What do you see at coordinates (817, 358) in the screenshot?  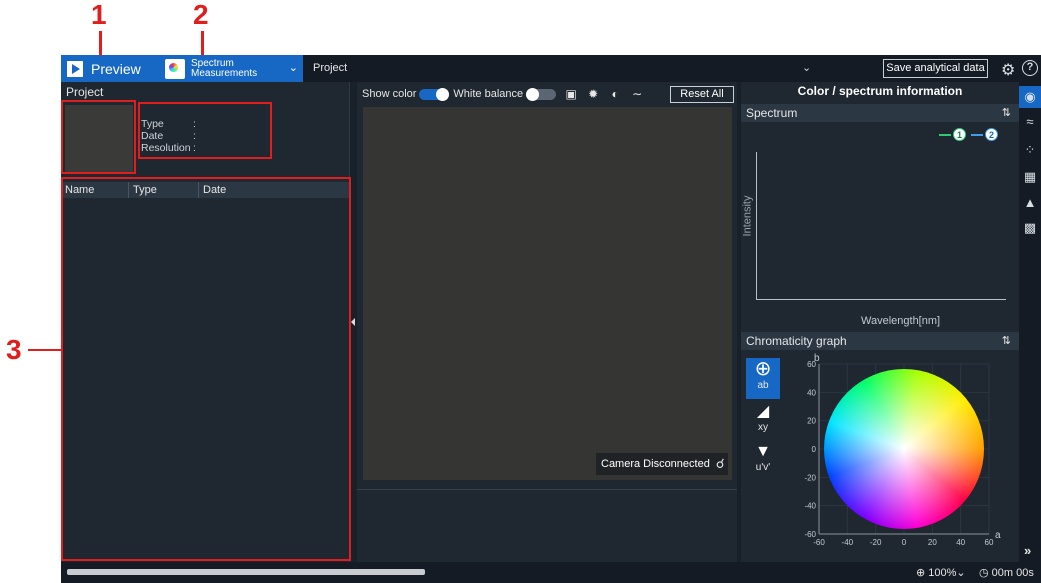 I see `y-axis-label: b` at bounding box center [817, 358].